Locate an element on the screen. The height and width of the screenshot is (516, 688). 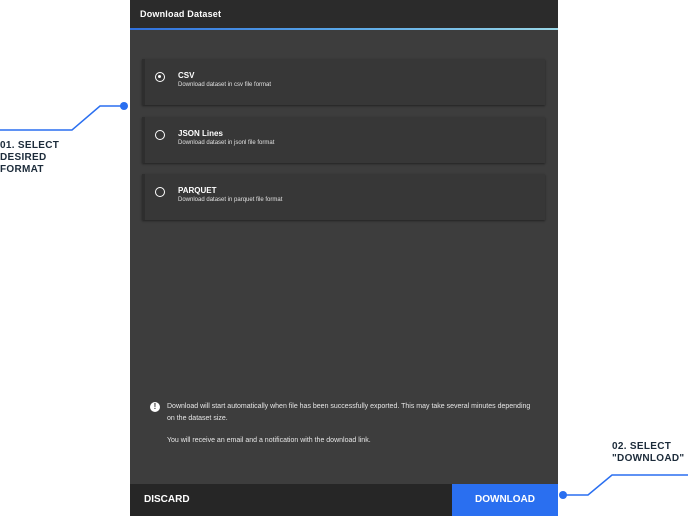
callout-step1-line1: 01. SELECT is located at coordinates (30, 145).